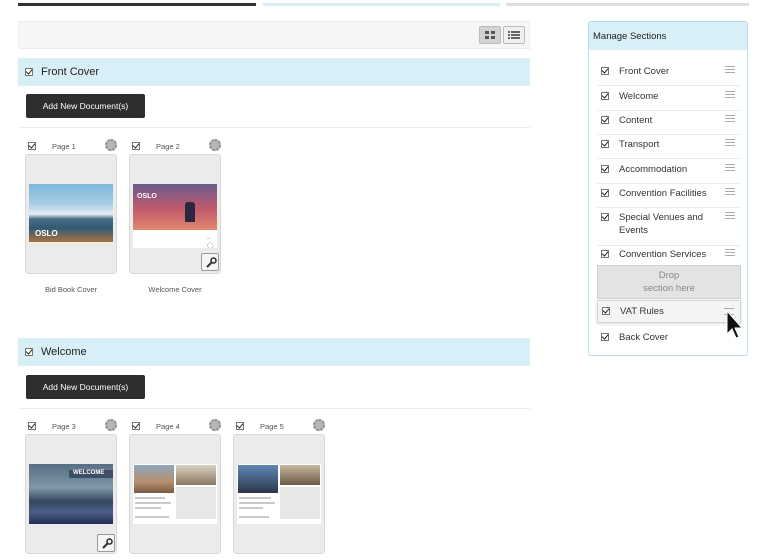 The image size is (766, 560). What do you see at coordinates (663, 193) in the screenshot?
I see `manage-section-label: Convention Facilities` at bounding box center [663, 193].